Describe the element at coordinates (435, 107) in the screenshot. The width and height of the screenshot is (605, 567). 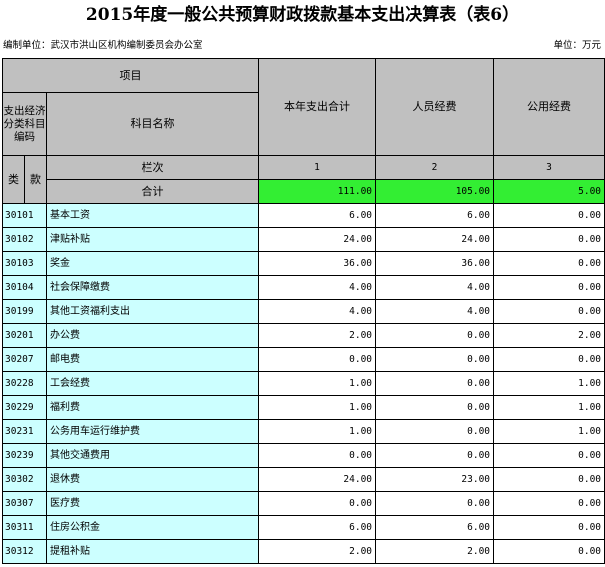
I see `header-personnel: 人员经费` at that location.